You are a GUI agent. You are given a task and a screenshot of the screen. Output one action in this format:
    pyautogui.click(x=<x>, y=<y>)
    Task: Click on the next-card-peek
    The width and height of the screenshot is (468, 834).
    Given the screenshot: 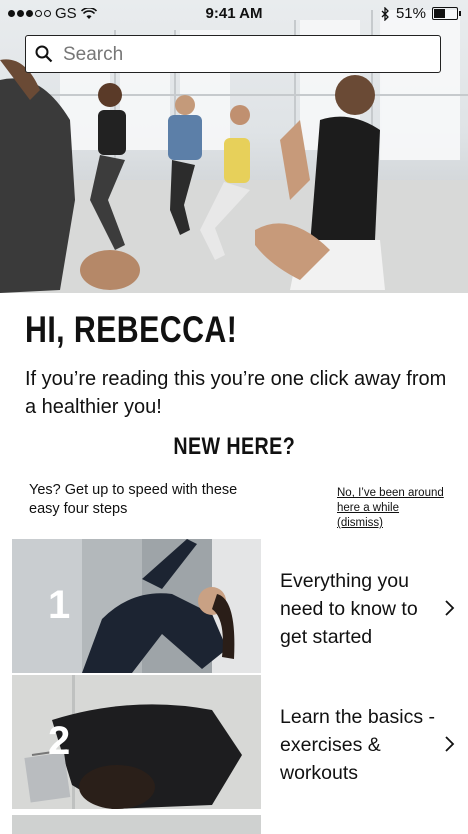 What is the action you would take?
    pyautogui.click(x=136, y=824)
    